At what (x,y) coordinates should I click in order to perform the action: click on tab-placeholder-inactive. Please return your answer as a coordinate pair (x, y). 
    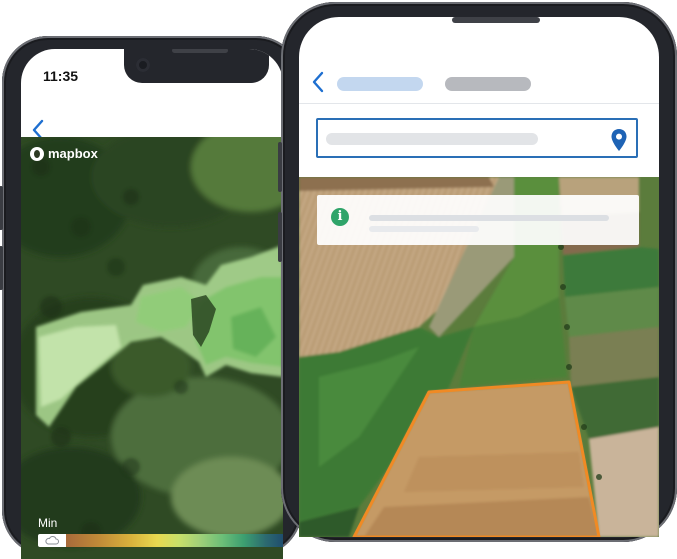
    Looking at the image, I should click on (488, 84).